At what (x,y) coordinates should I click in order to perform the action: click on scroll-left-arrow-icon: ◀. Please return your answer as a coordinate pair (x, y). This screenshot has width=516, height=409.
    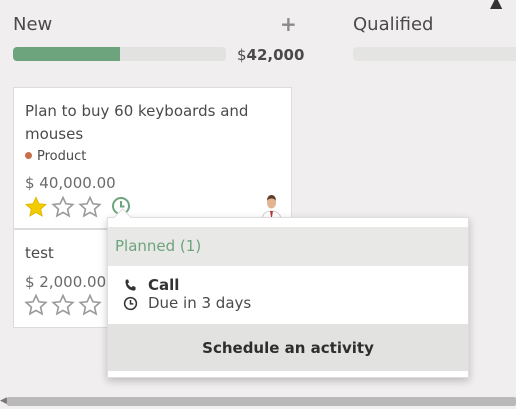
    Looking at the image, I should click on (3, 401).